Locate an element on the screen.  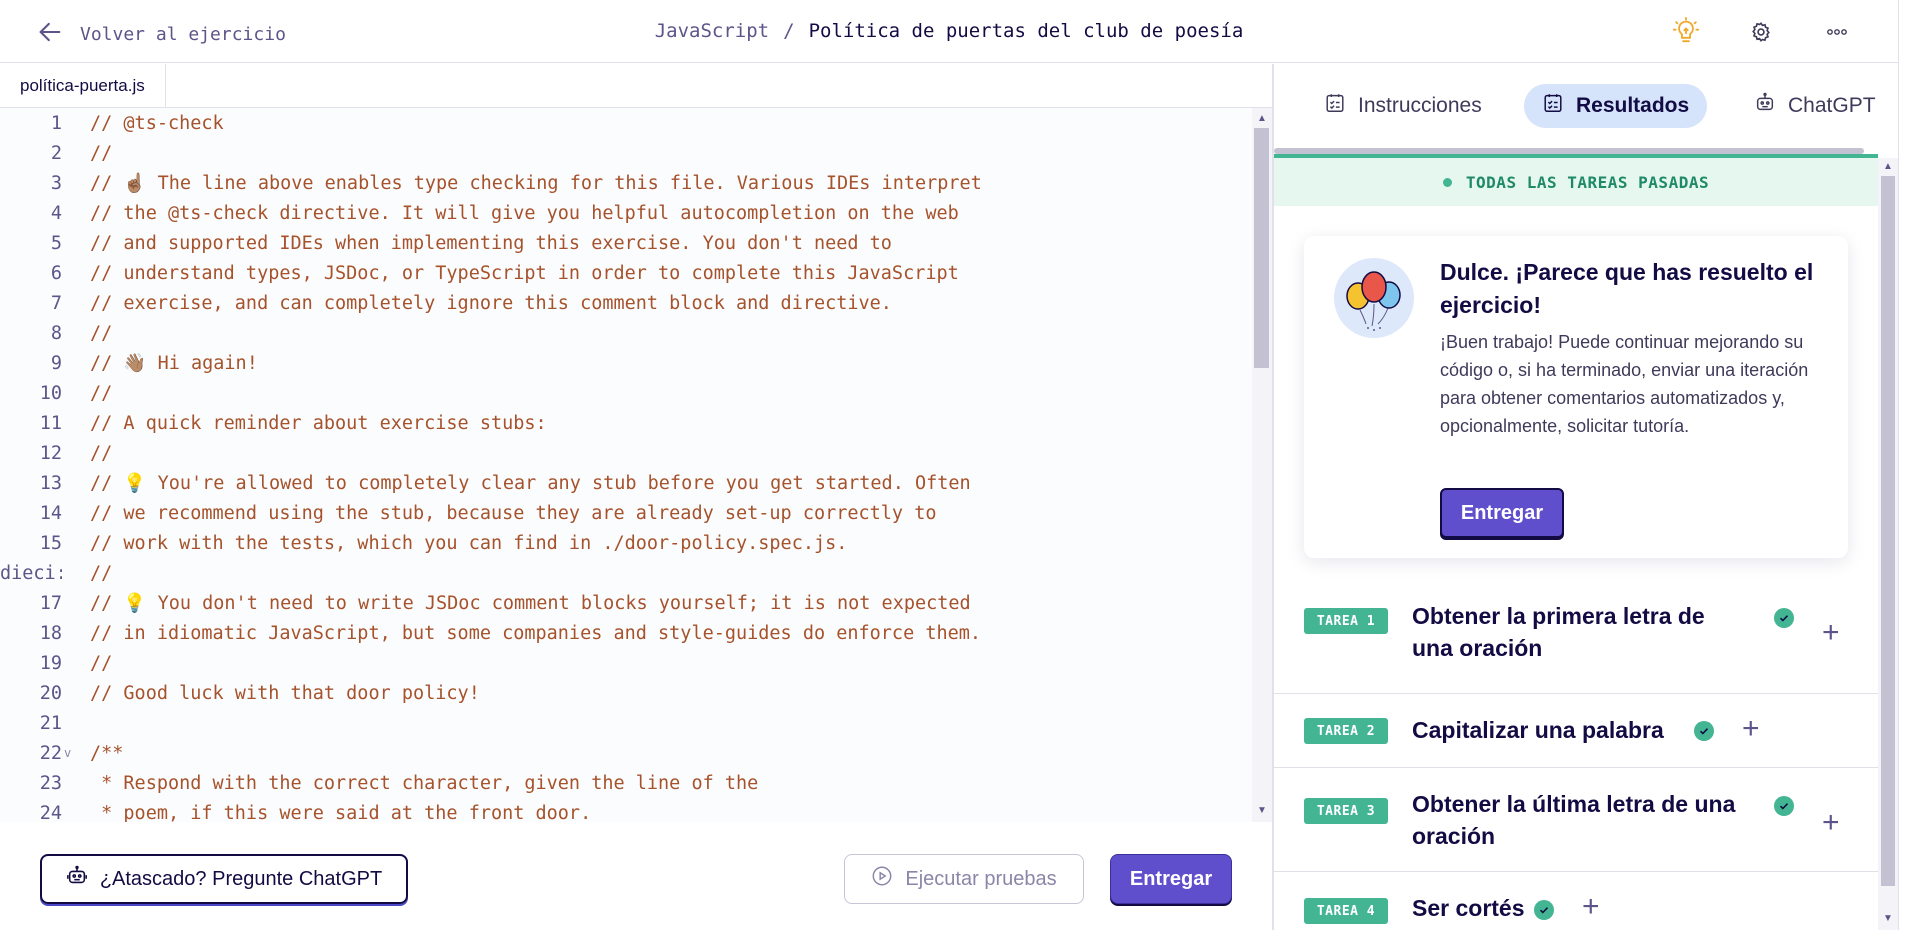
line-number: 8 is located at coordinates (56, 333).